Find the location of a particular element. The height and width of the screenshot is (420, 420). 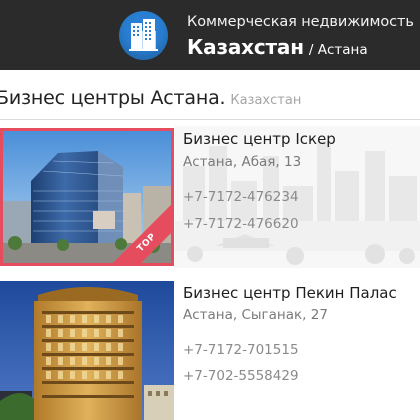

header-subtitle: Коммерческая недвижимость is located at coordinates (300, 22).